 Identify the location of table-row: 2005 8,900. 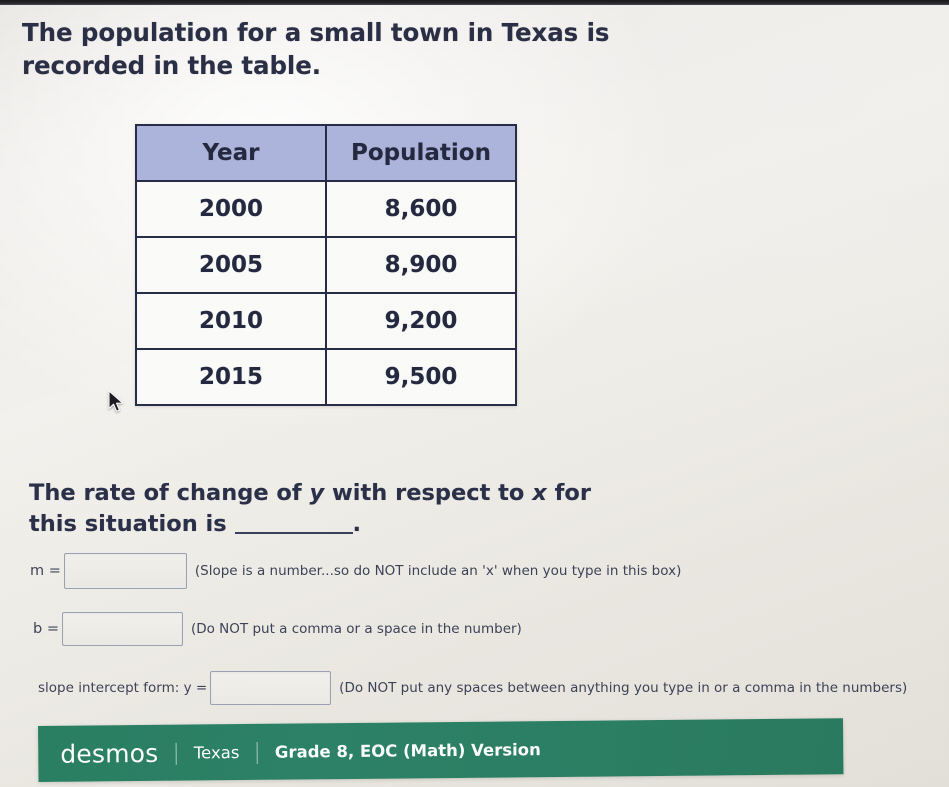
(326, 265).